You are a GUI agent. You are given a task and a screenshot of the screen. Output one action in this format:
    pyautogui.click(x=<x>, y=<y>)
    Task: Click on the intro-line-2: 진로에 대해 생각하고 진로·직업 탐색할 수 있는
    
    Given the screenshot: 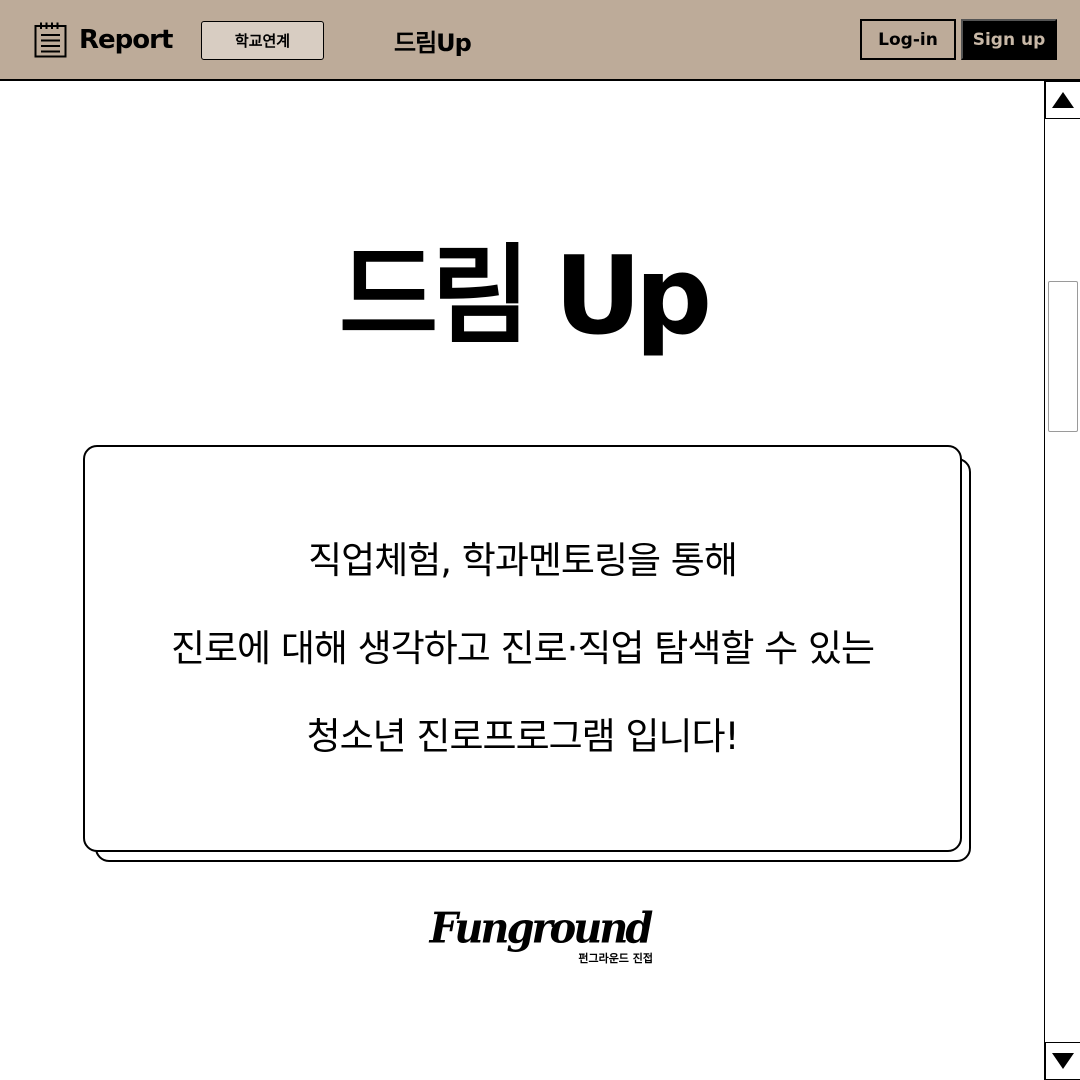 What is the action you would take?
    pyautogui.click(x=522, y=648)
    